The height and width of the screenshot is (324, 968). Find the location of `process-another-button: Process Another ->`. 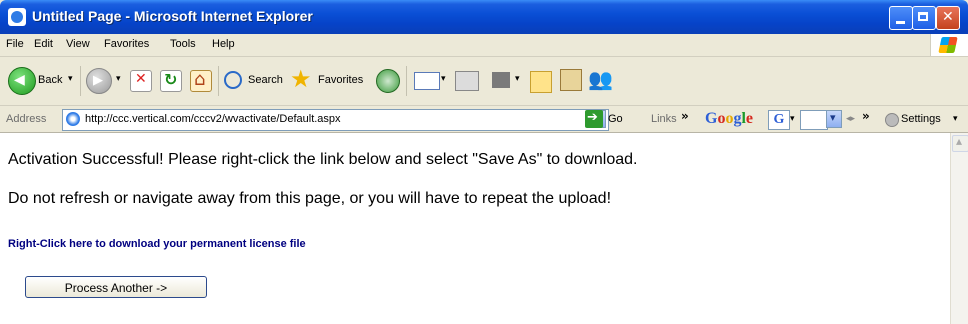

process-another-button: Process Another -> is located at coordinates (116, 287).